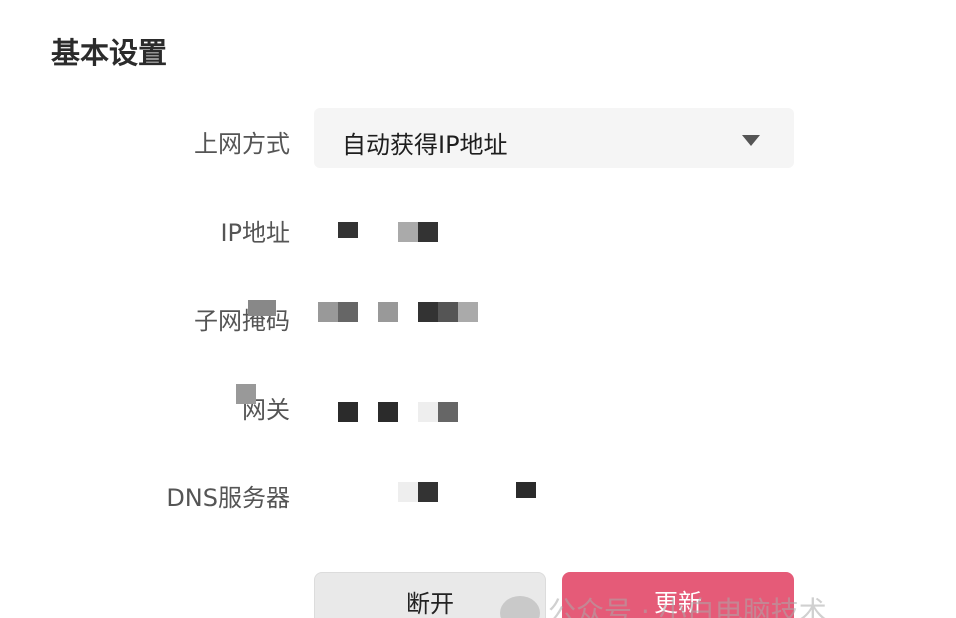 This screenshot has width=956, height=618. I want to click on caret-down-icon, so click(751, 140).